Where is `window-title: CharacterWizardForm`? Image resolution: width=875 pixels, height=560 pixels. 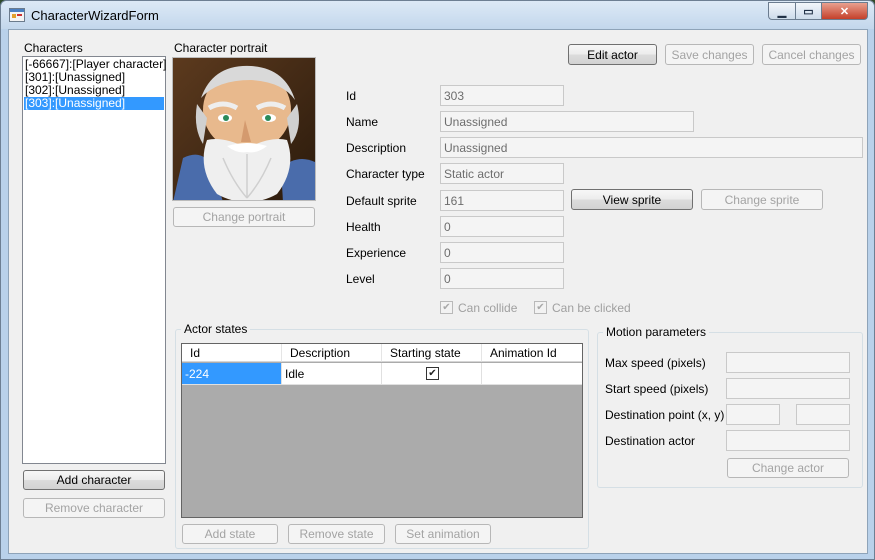
window-title: CharacterWizardForm is located at coordinates (95, 15).